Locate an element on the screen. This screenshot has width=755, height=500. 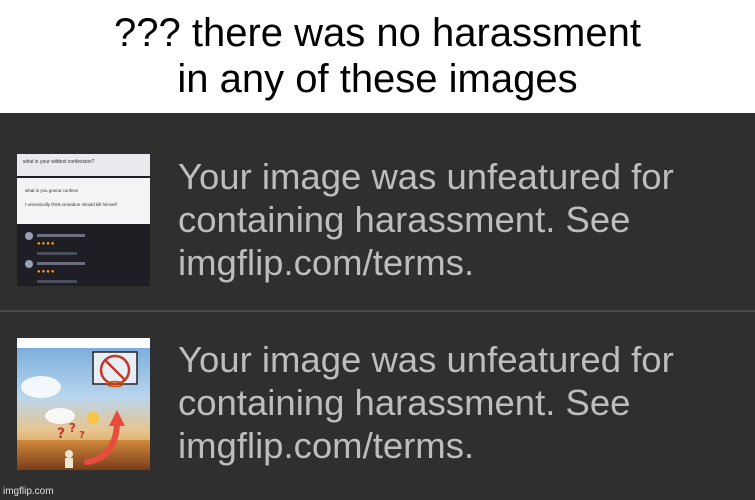
caption-line-1: ??? there was no harassment is located at coordinates (377, 33).